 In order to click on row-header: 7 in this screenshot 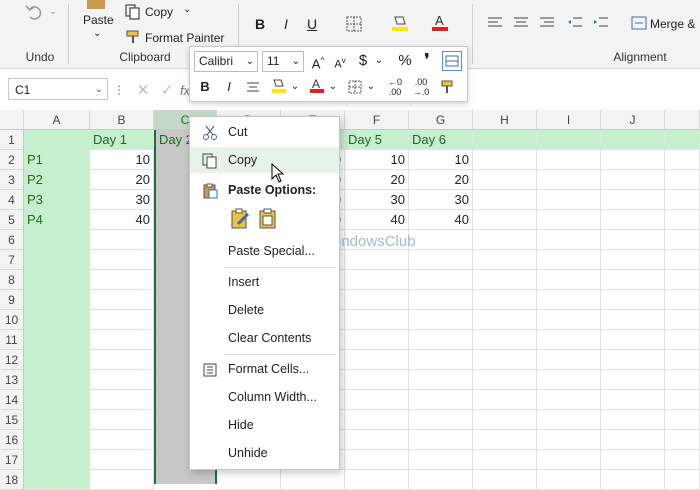, I will do `click(12, 260)`.